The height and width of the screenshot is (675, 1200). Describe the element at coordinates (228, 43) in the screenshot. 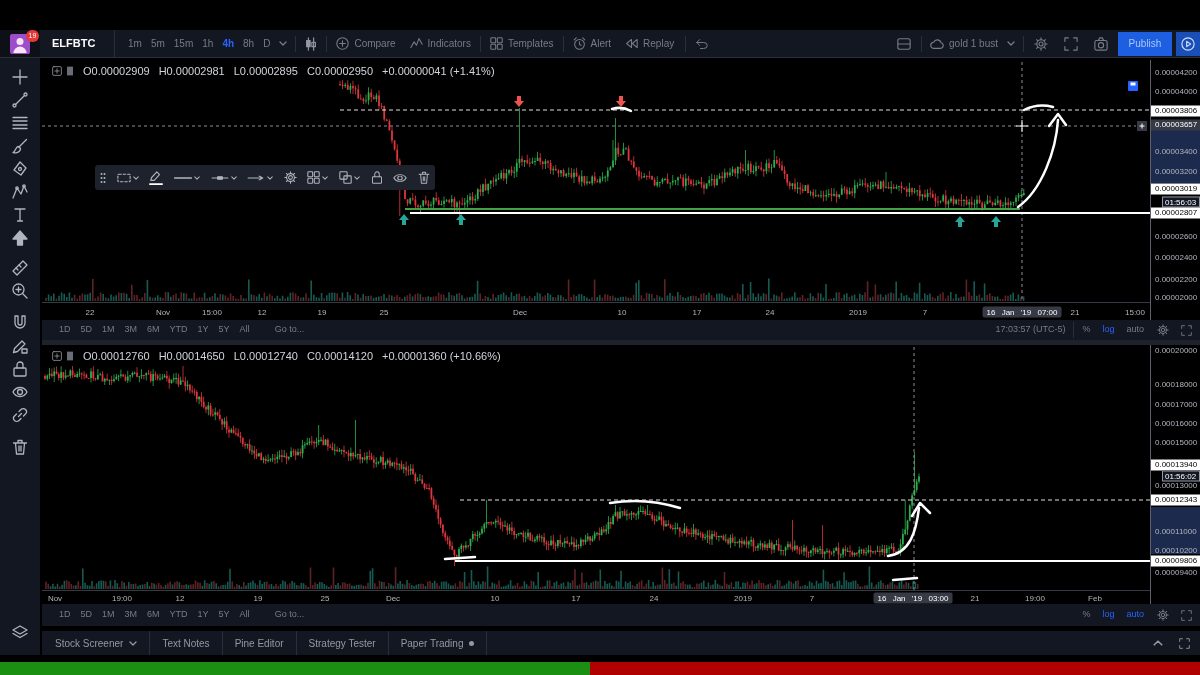

I see `interval-button: 4h` at that location.